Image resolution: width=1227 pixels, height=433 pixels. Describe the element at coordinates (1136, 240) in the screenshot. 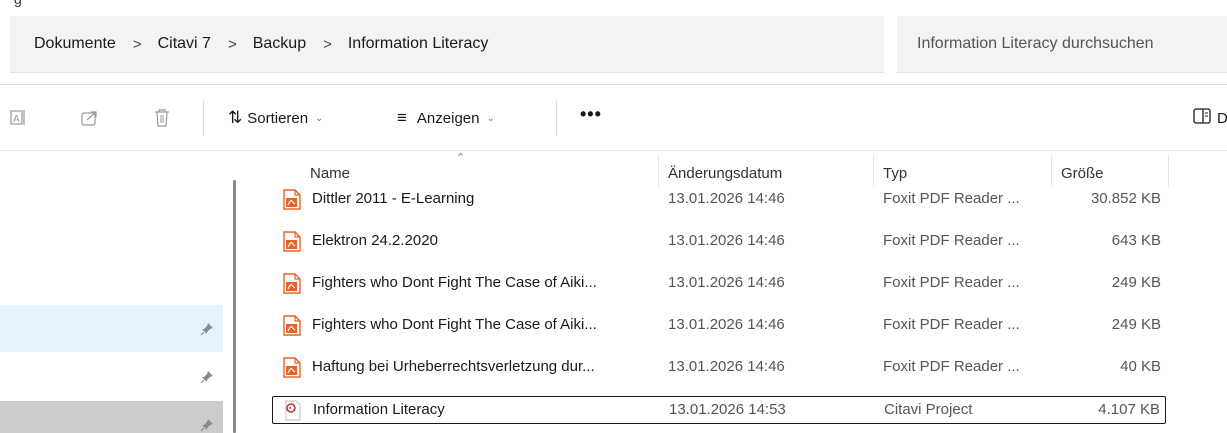

I see `file-size: 643 KB` at that location.